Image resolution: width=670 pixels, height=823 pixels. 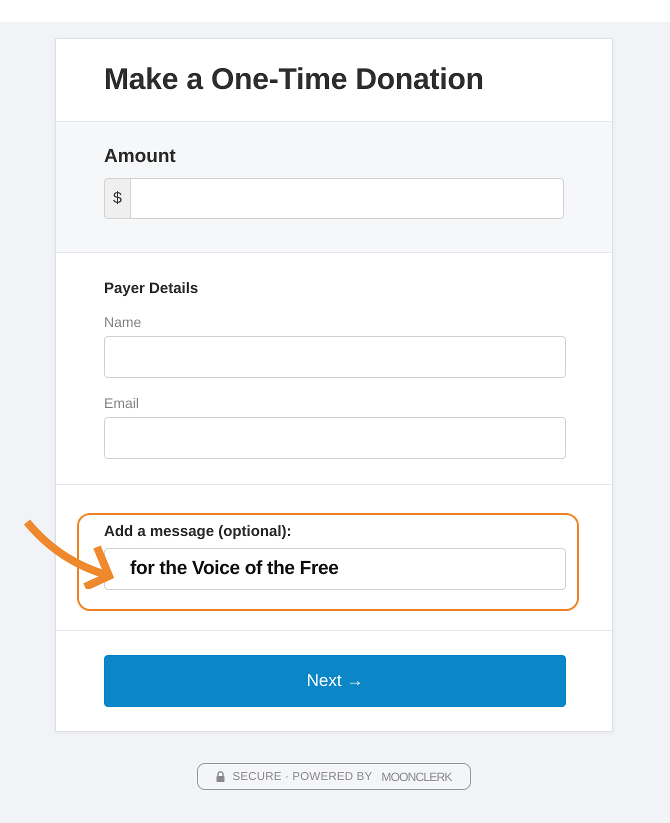 I want to click on brand-logo: MOONCLERK, so click(x=416, y=777).